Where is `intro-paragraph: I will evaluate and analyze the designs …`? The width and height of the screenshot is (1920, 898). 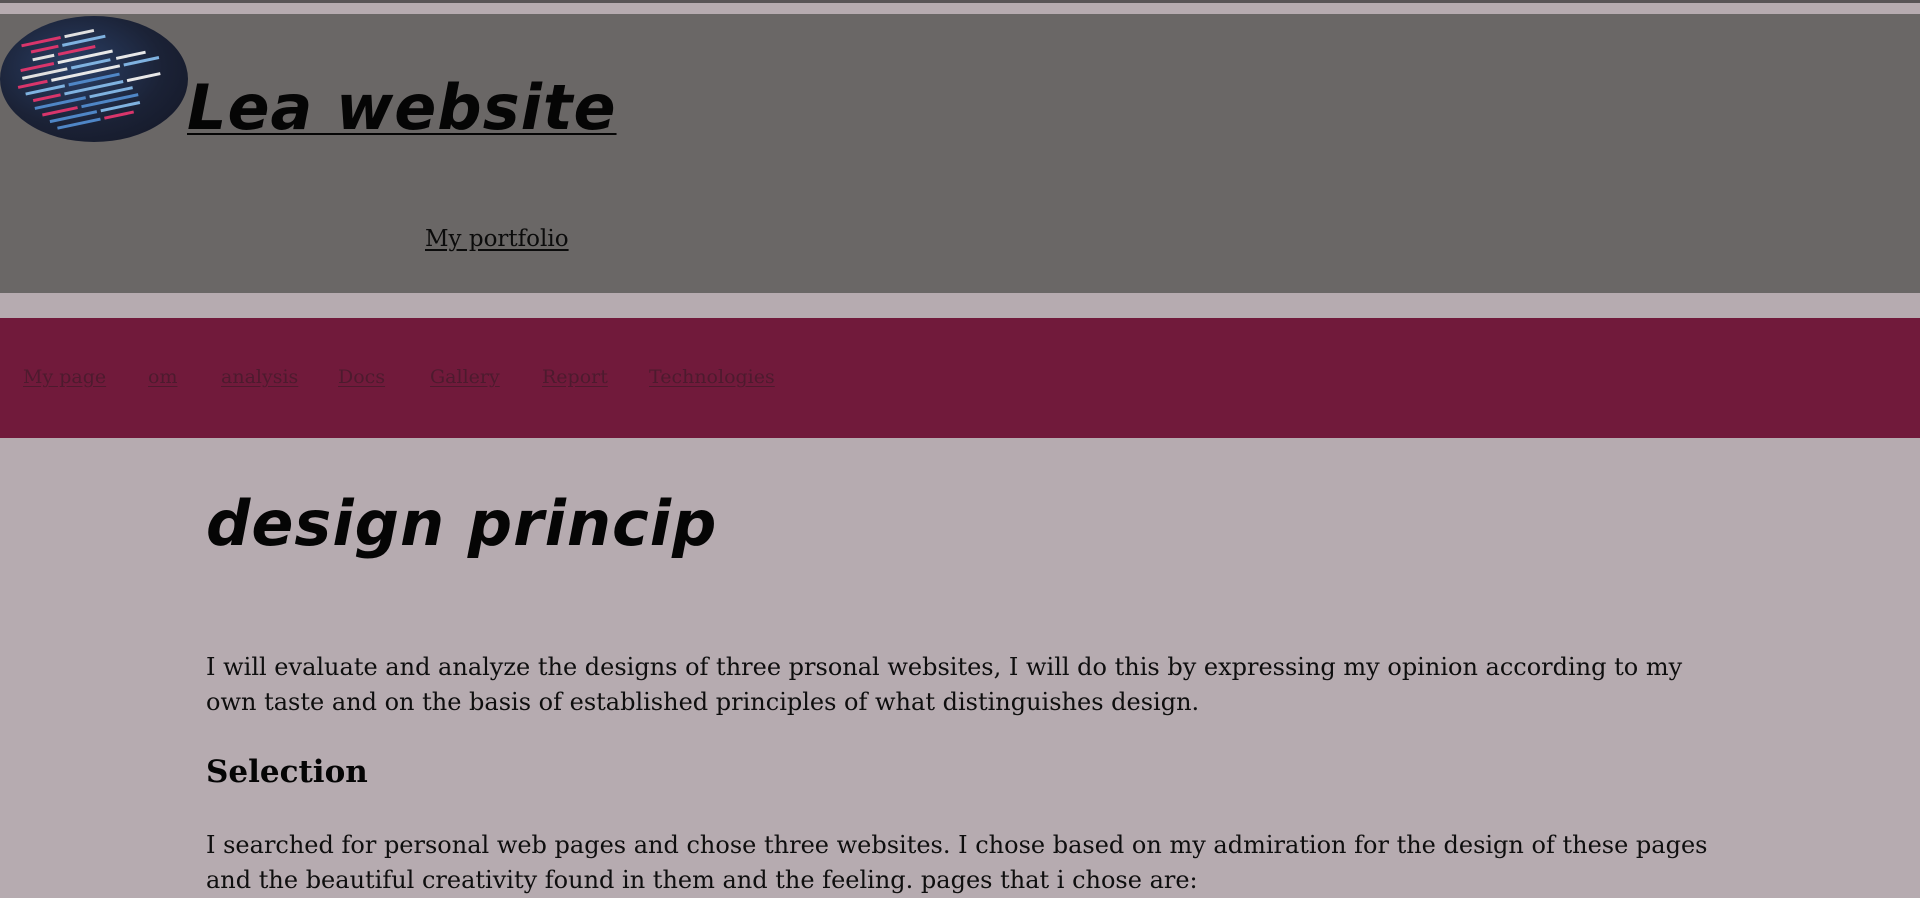
intro-paragraph: I will evaluate and analyze the designs … is located at coordinates (944, 684).